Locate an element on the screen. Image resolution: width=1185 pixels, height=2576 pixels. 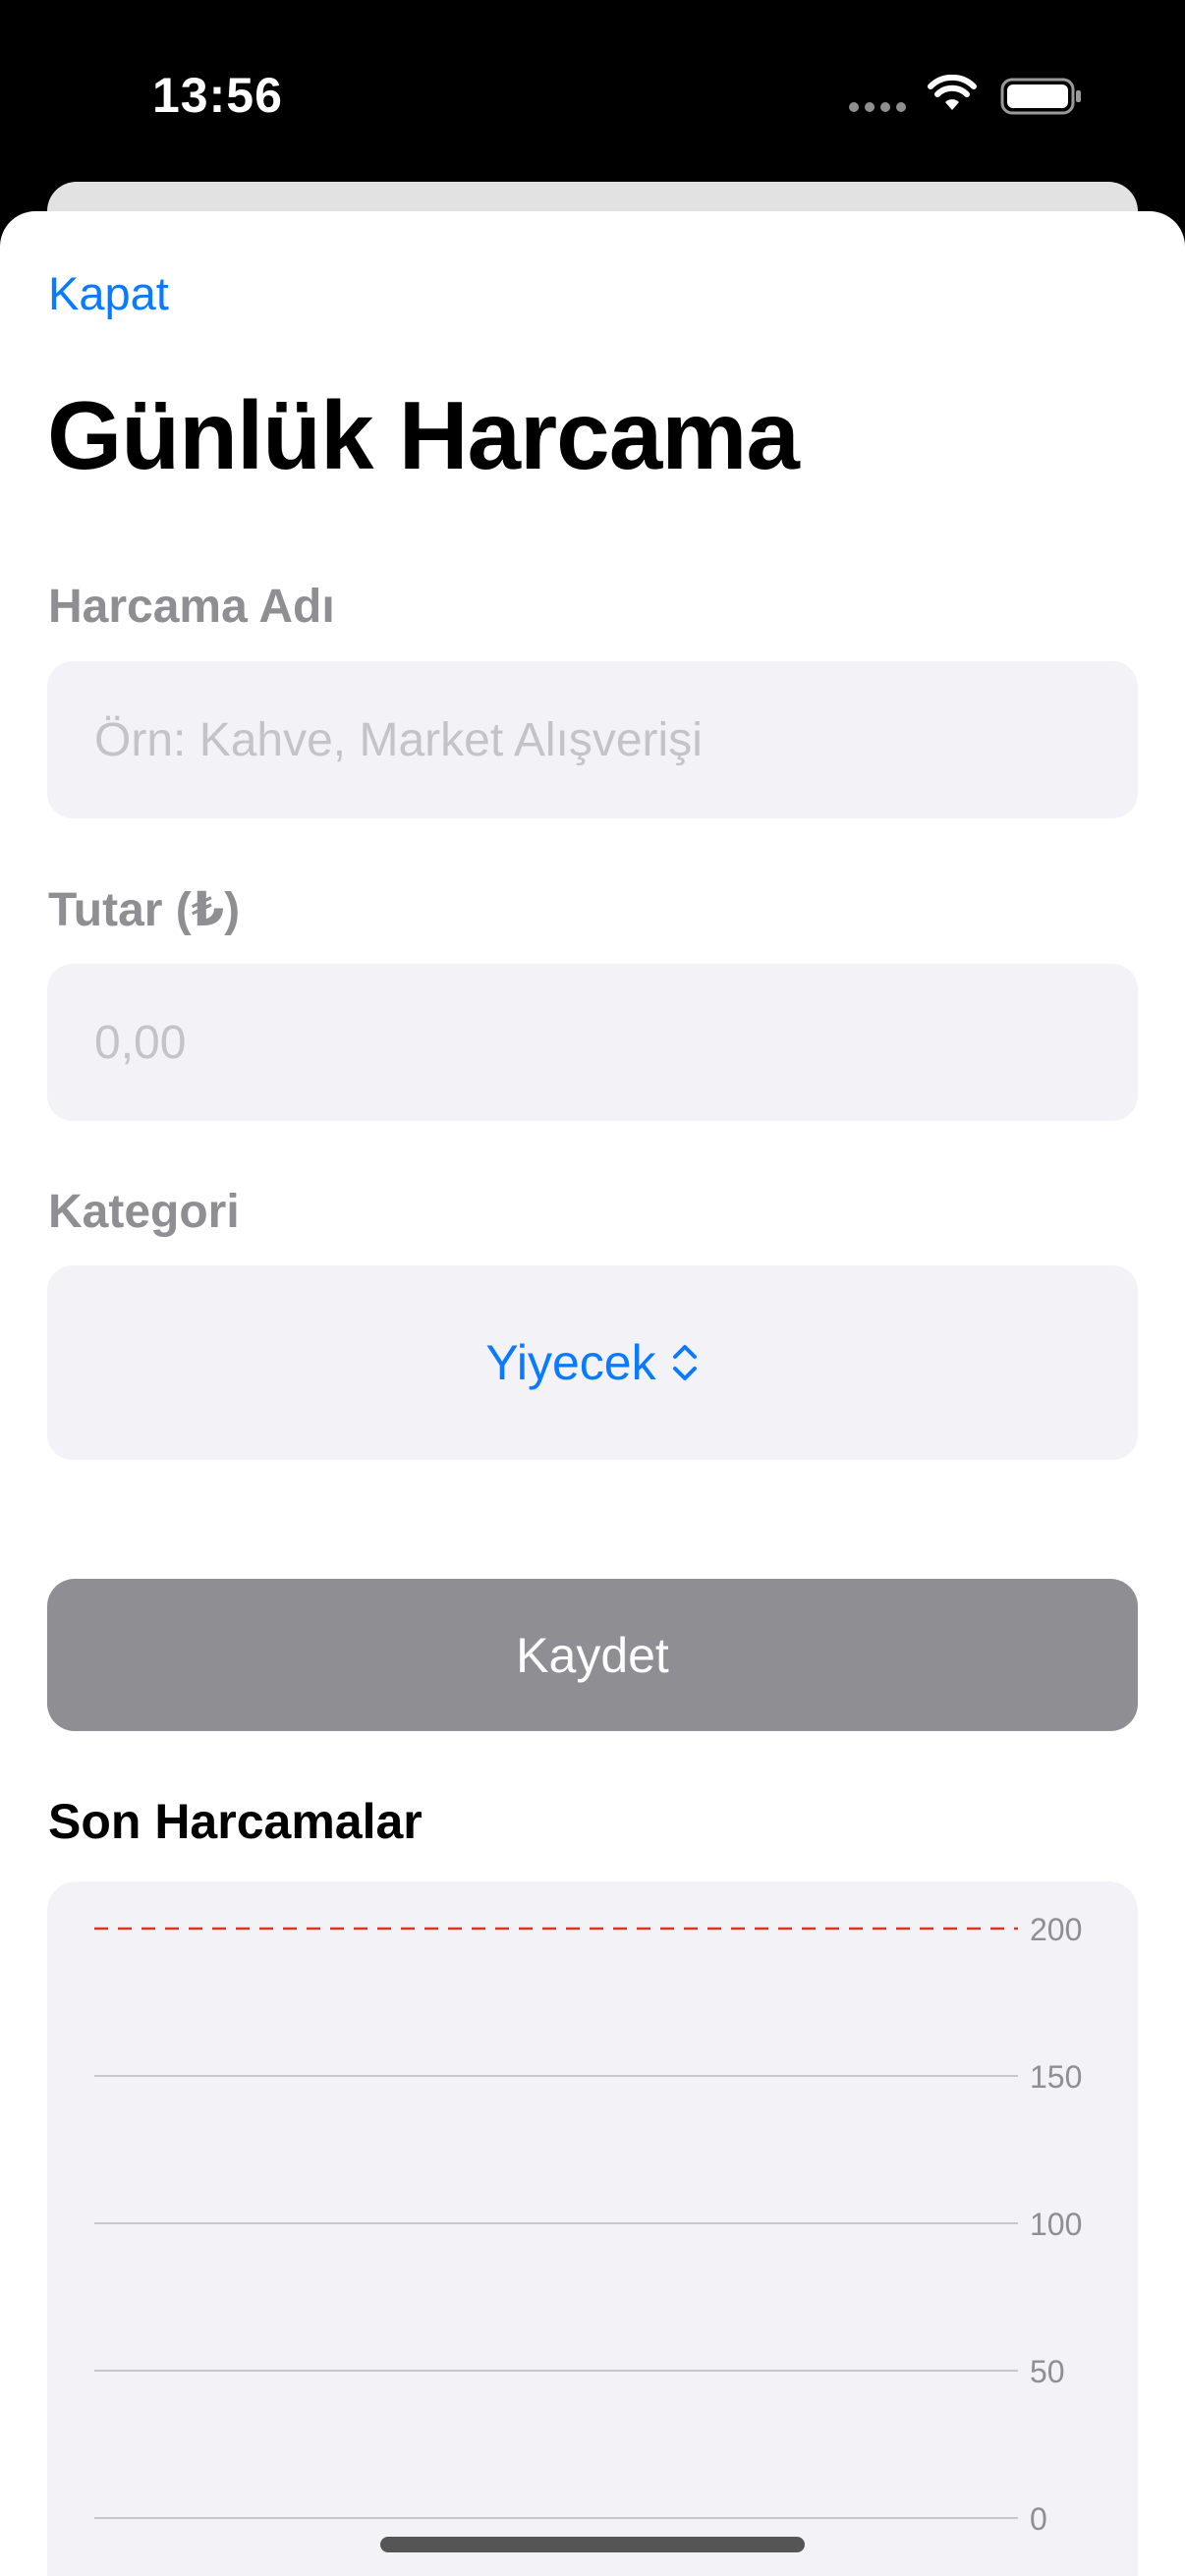
save-button: Kaydet is located at coordinates (592, 1655).